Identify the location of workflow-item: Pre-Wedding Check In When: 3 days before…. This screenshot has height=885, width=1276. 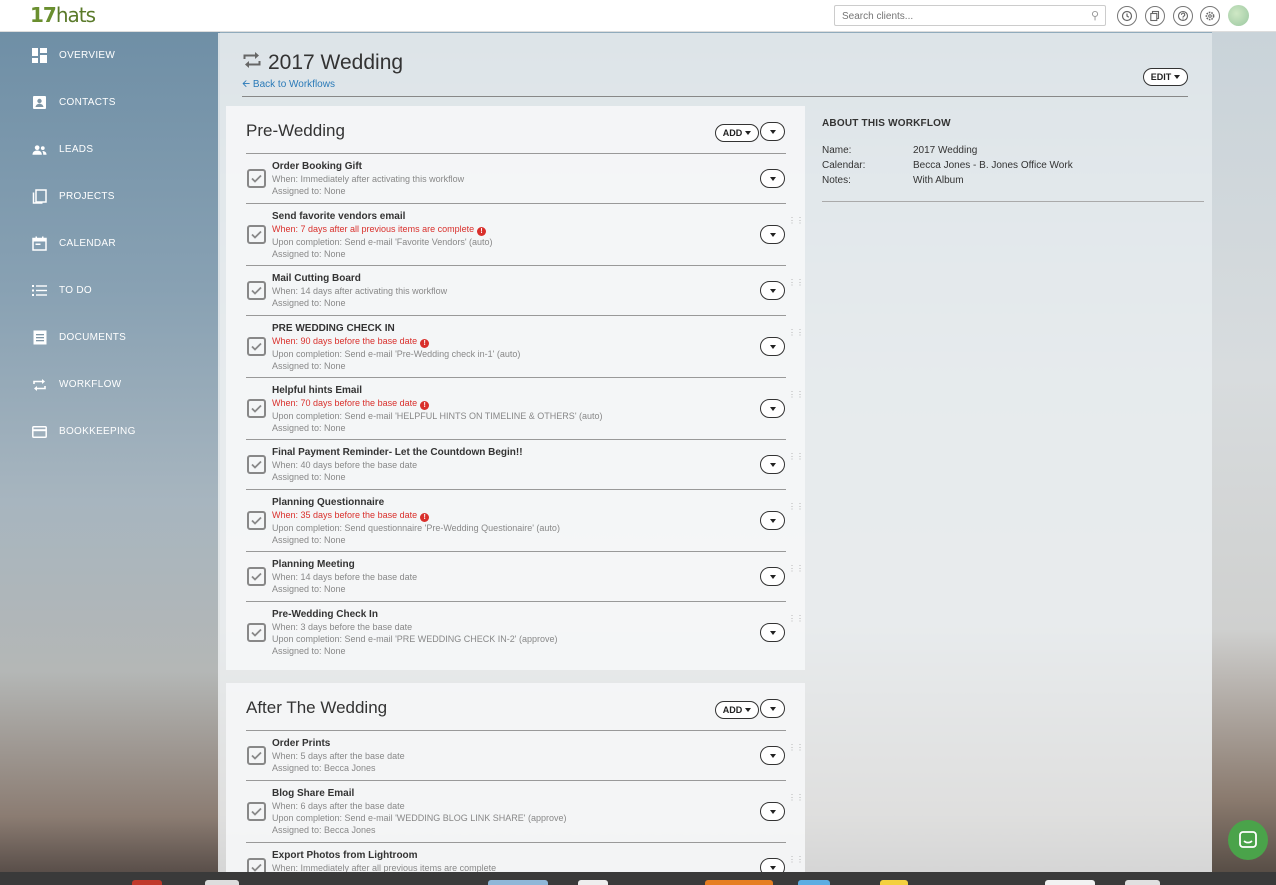
(525, 633).